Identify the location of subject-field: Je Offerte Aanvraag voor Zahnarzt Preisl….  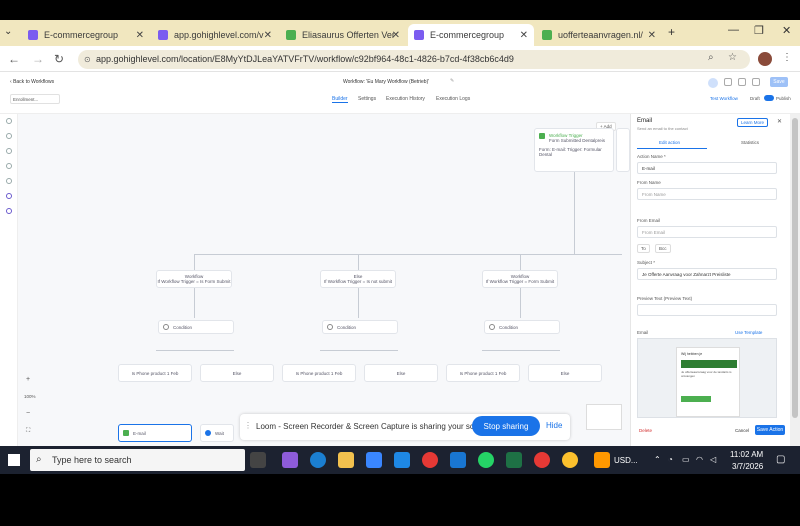
(707, 274).